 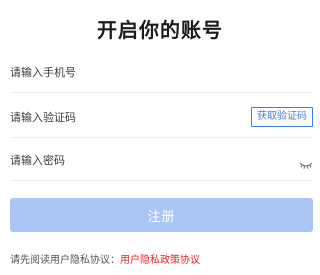 What do you see at coordinates (282, 117) in the screenshot?
I see `get-code-button: 获取验证码` at bounding box center [282, 117].